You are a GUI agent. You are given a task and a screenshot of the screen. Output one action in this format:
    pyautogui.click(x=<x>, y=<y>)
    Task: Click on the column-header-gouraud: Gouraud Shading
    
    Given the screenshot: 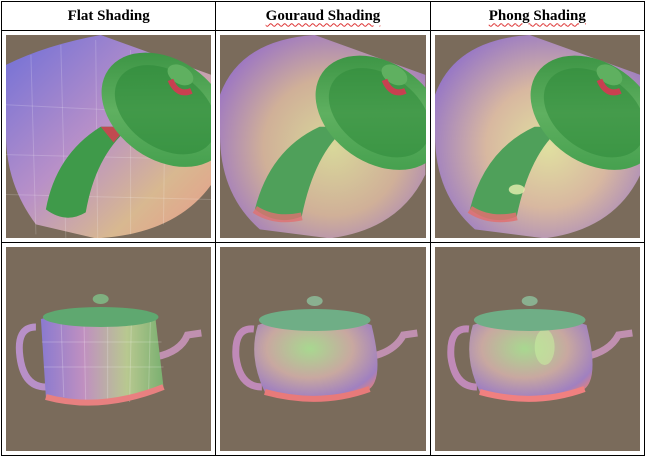 What is the action you would take?
    pyautogui.click(x=323, y=16)
    